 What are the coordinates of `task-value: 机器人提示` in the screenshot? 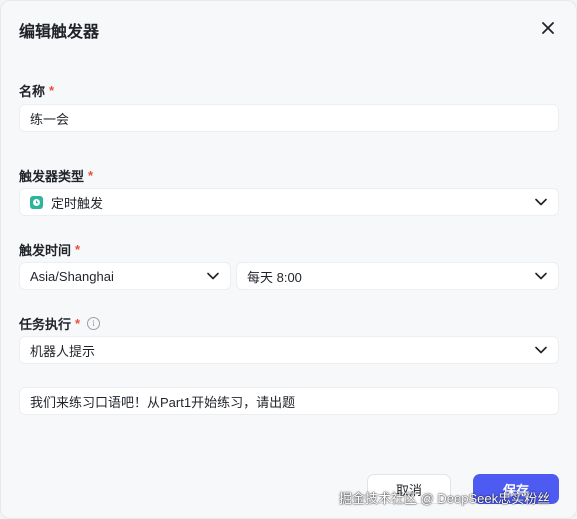 It's located at (63, 351).